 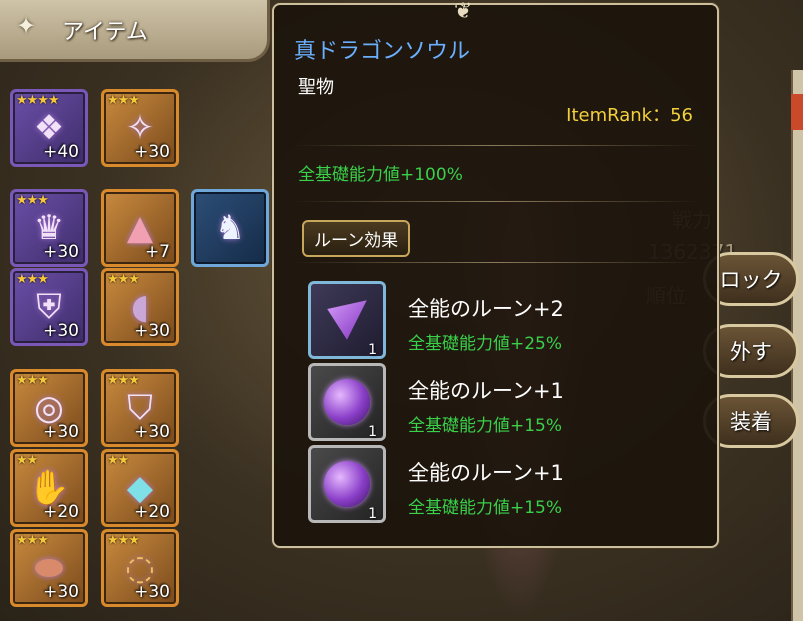 I want to click on inventory-slot: ★★ ◆ +20, so click(x=140, y=488).